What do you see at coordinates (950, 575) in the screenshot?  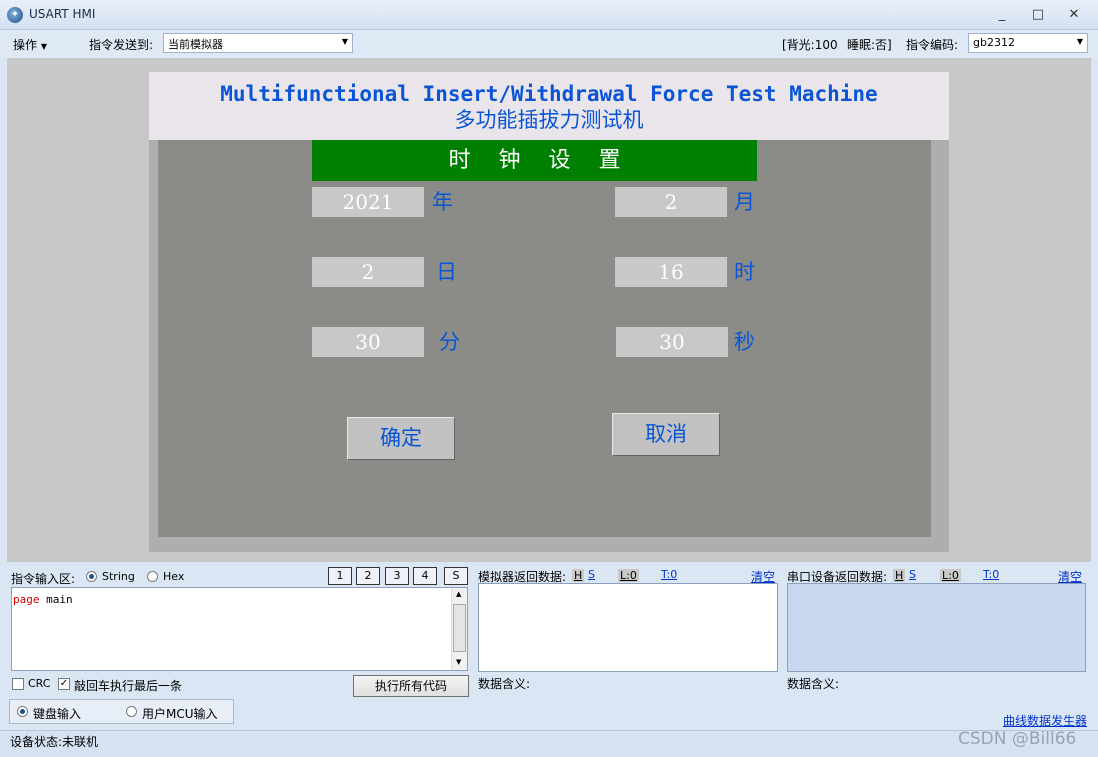 I see `serial-length: L:0` at bounding box center [950, 575].